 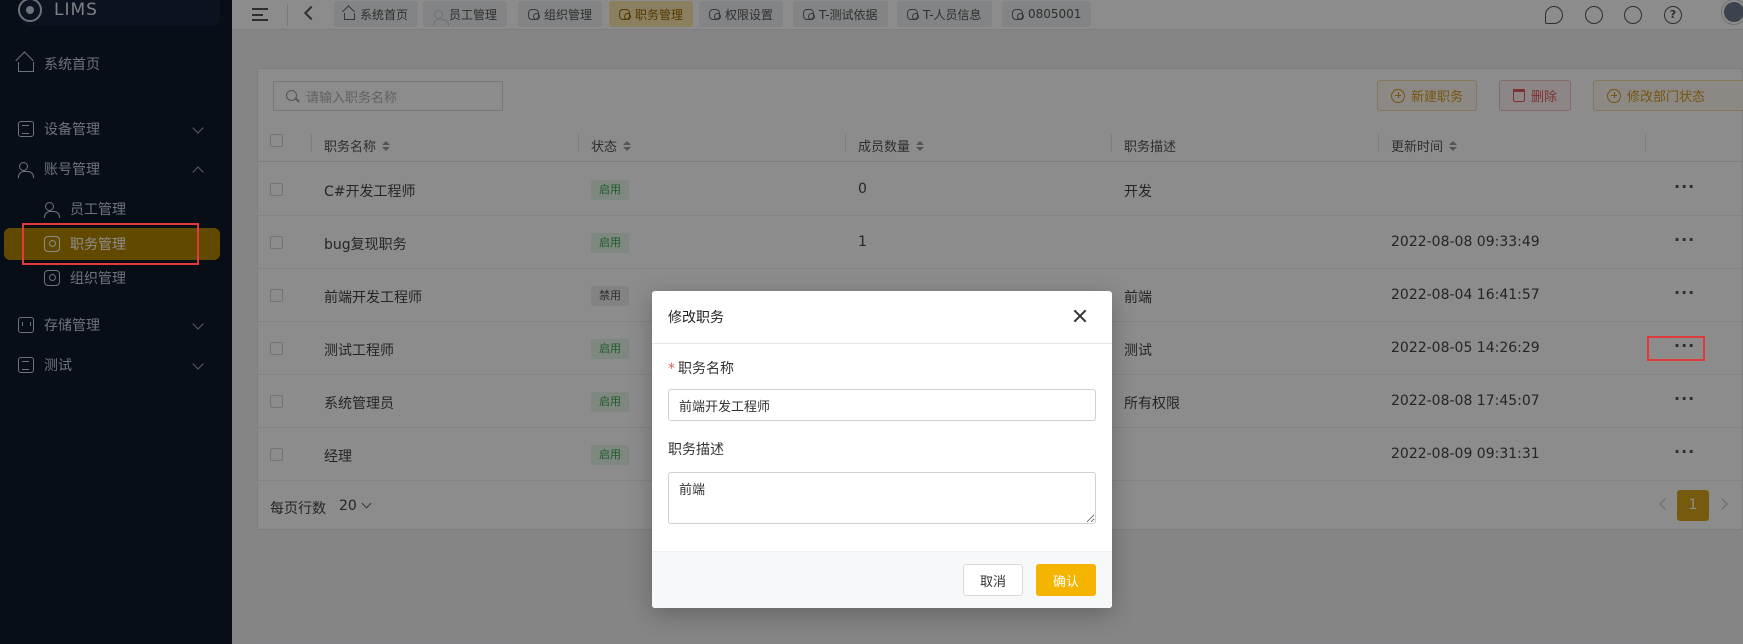 What do you see at coordinates (671, 369) in the screenshot?
I see `required-mark: *` at bounding box center [671, 369].